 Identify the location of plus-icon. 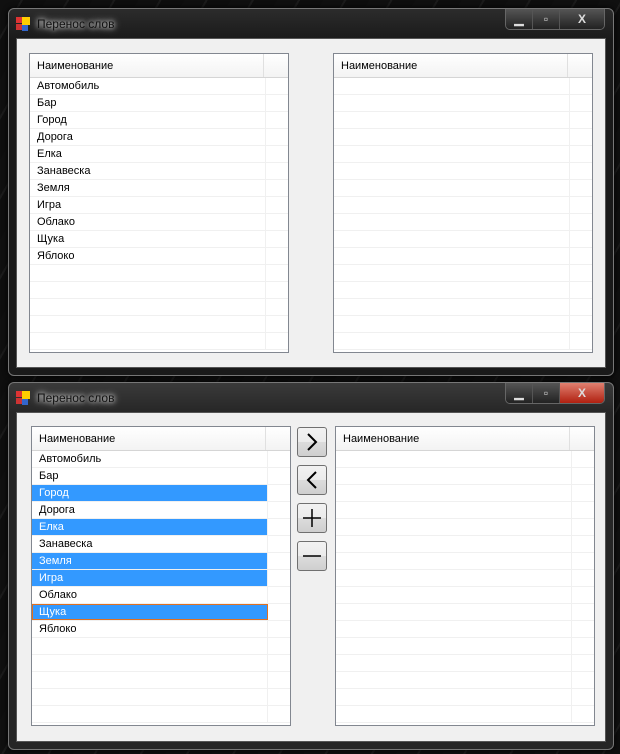
(312, 518).